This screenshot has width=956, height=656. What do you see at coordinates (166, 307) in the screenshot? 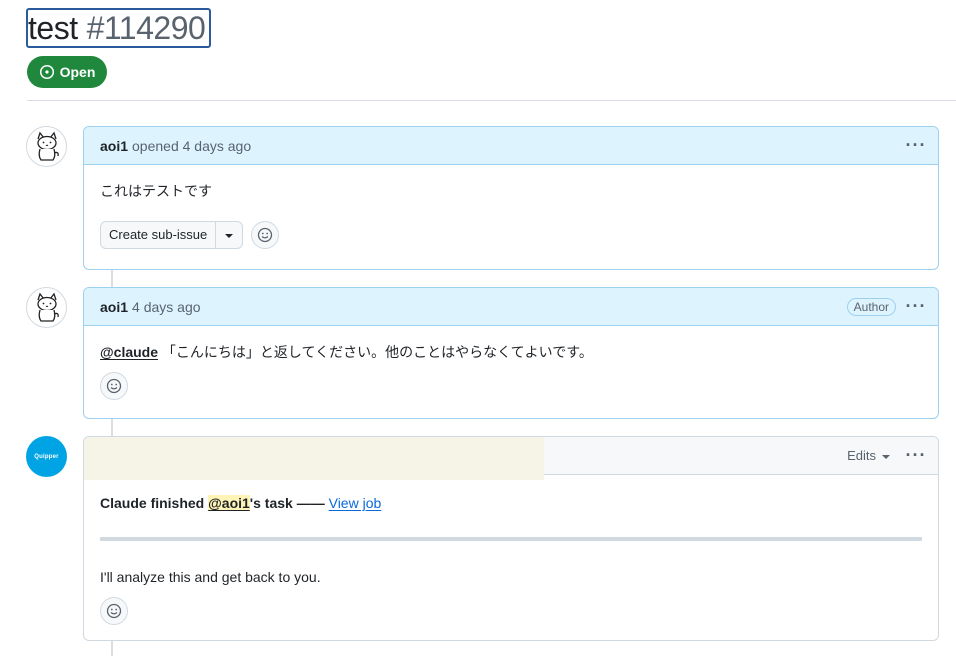
I see `comment-timestamp: 4 days ago` at bounding box center [166, 307].